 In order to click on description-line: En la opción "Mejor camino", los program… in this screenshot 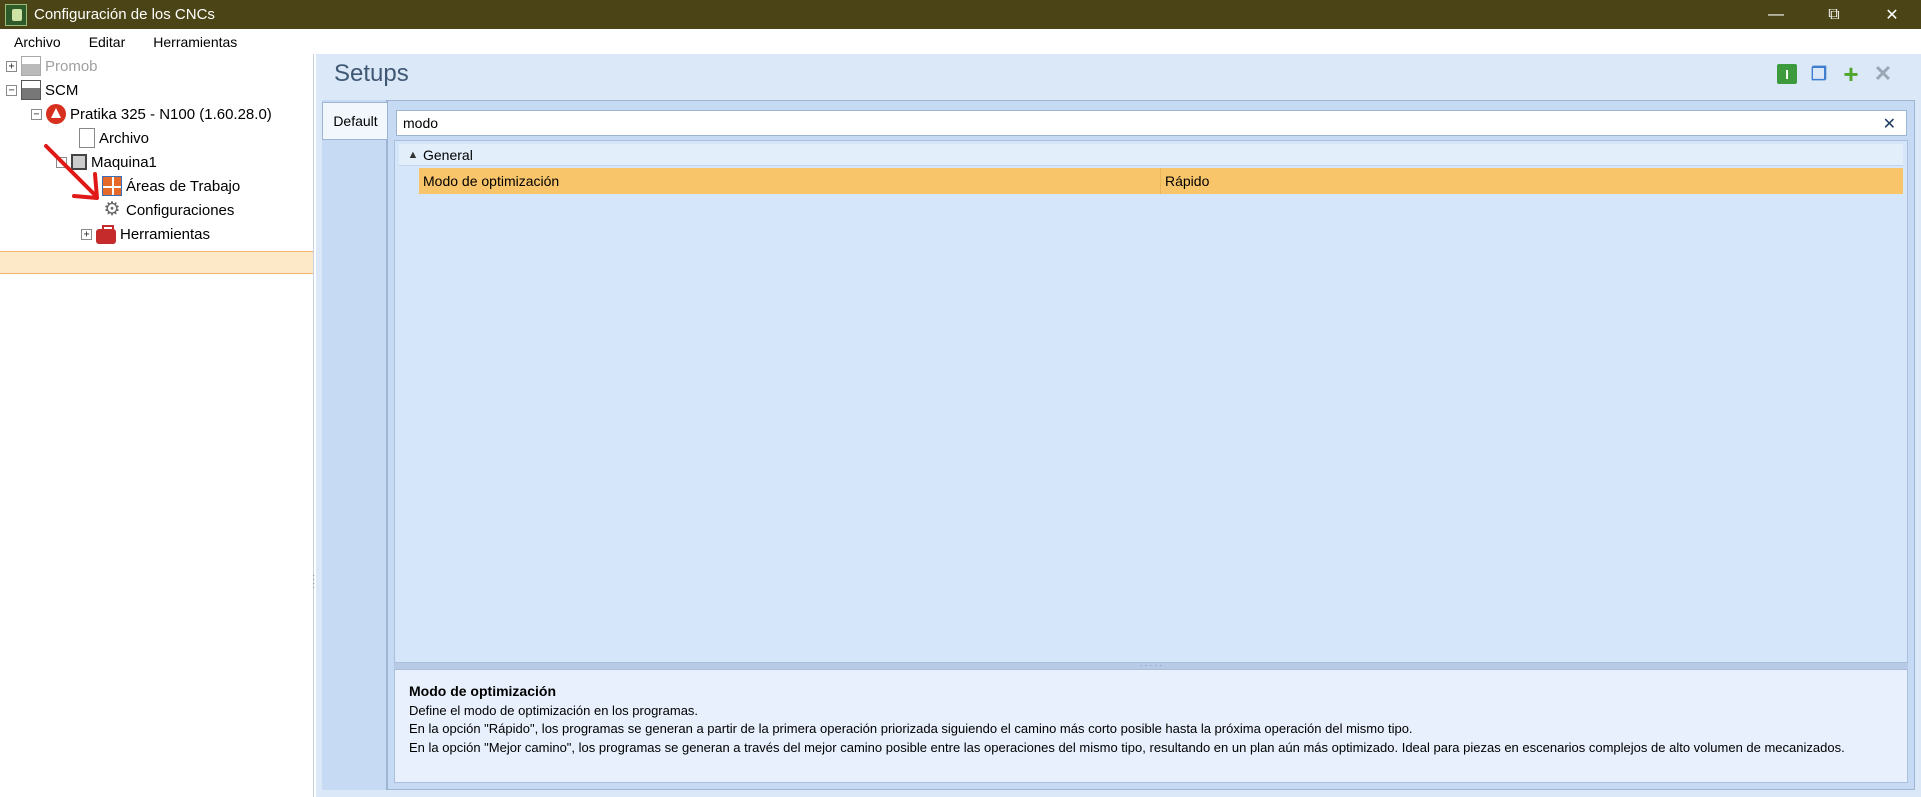, I will do `click(1127, 747)`.